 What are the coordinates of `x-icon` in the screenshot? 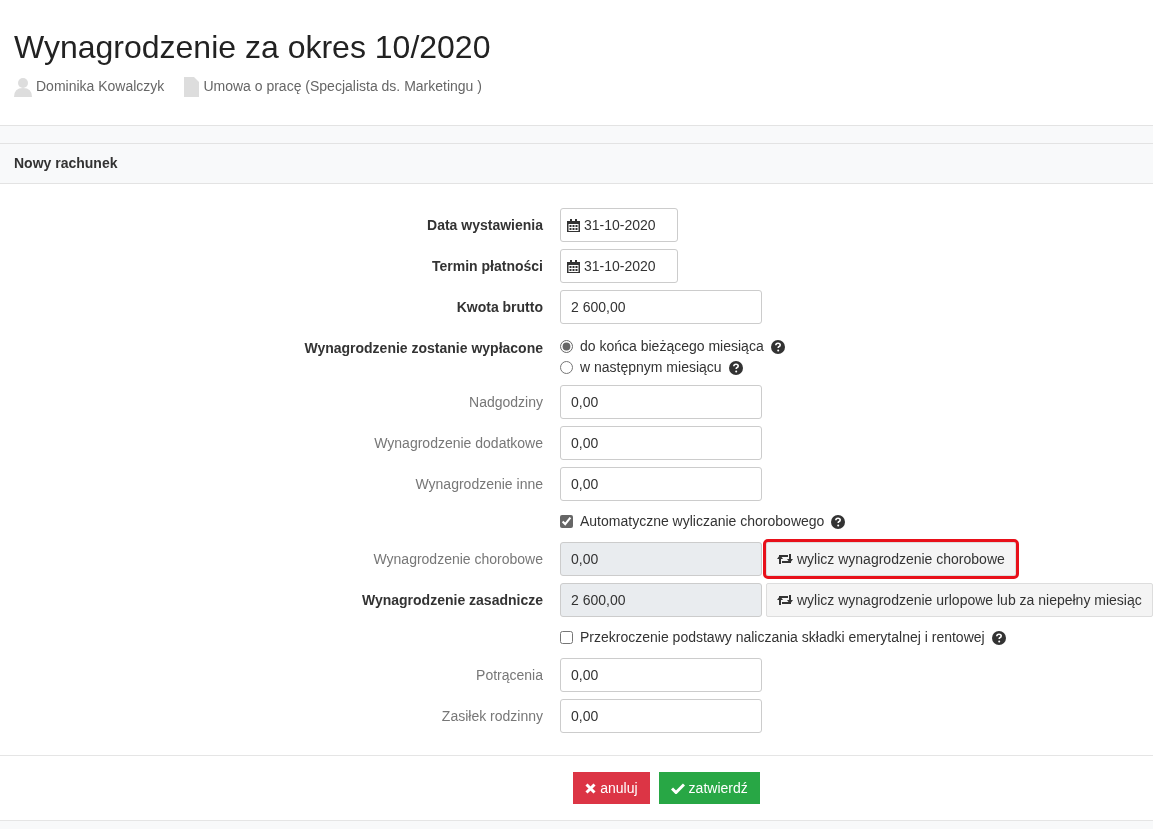 It's located at (591, 788).